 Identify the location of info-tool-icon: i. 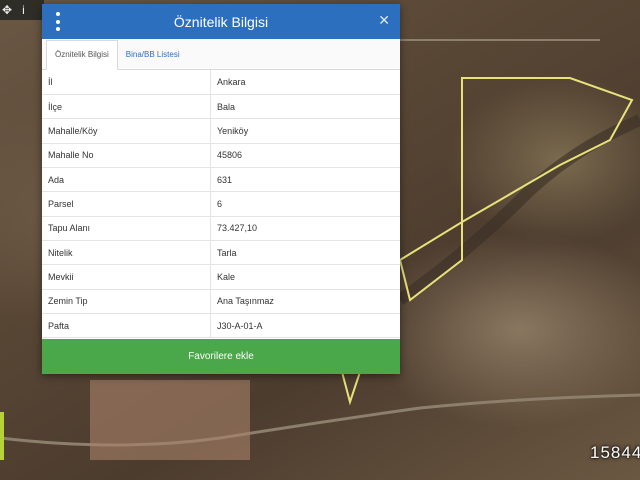
(23, 10).